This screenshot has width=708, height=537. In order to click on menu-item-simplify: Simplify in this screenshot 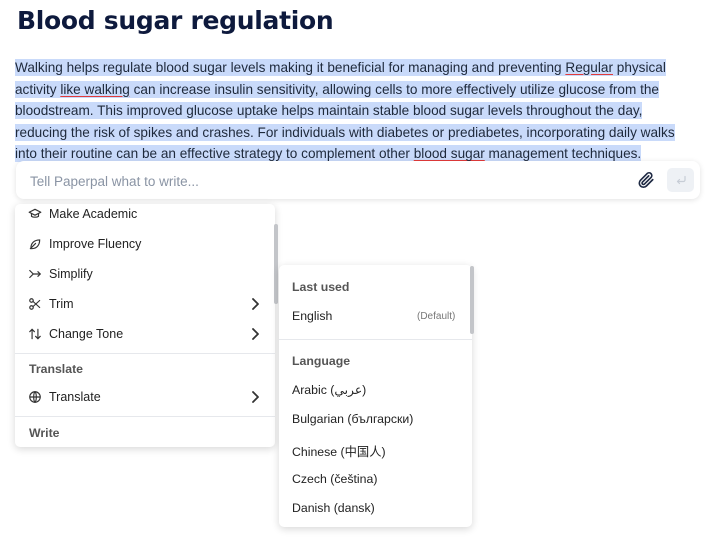, I will do `click(145, 274)`.